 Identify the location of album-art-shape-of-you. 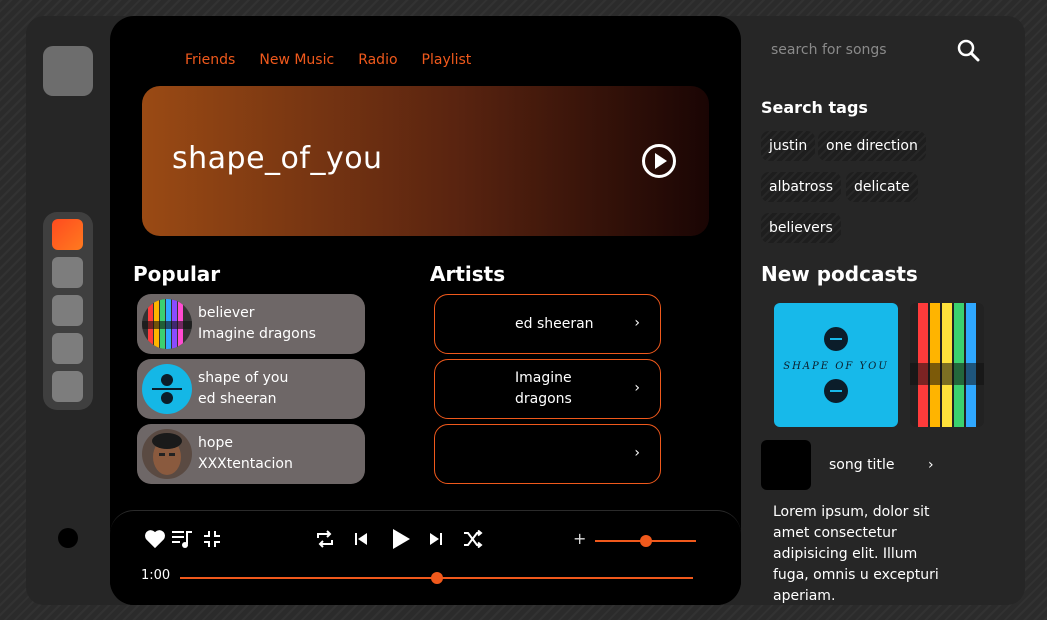
(167, 389).